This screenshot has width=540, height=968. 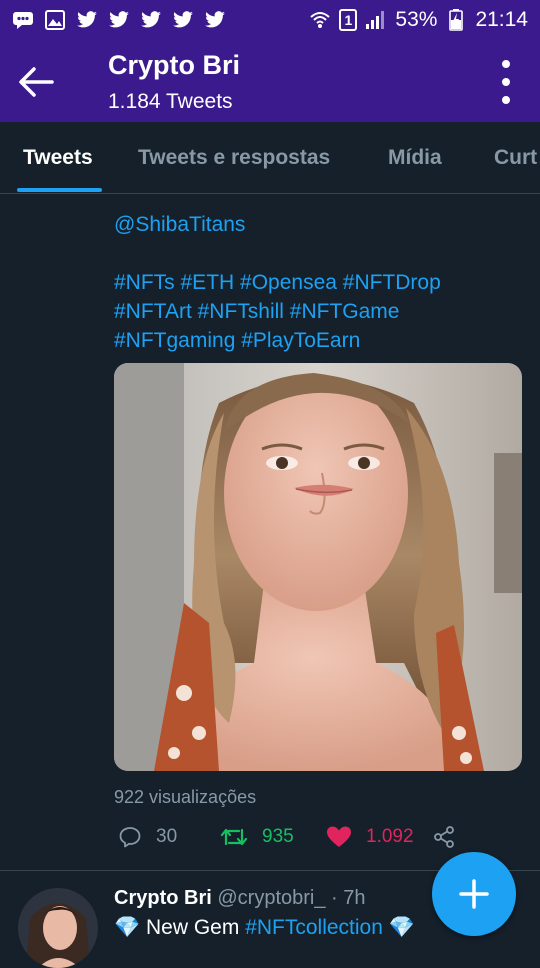 I want to click on next-tweet-header: Crypto Bri @cryptobri_ · 7h, so click(x=240, y=898).